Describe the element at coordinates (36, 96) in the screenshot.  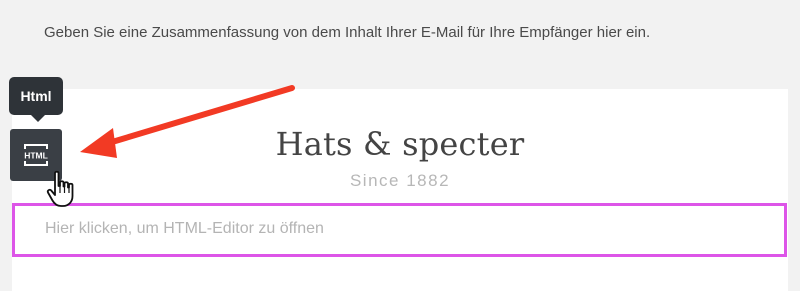
I see `tooltip-label: Html` at that location.